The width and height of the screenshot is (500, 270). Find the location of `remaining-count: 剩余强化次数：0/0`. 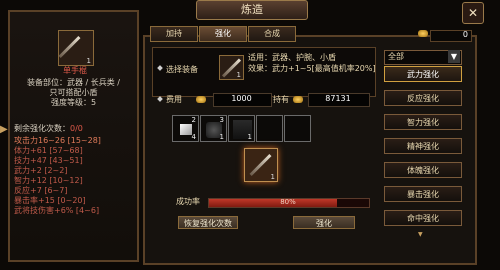

remaining-count: 剩余强化次数：0/0 is located at coordinates (48, 129).